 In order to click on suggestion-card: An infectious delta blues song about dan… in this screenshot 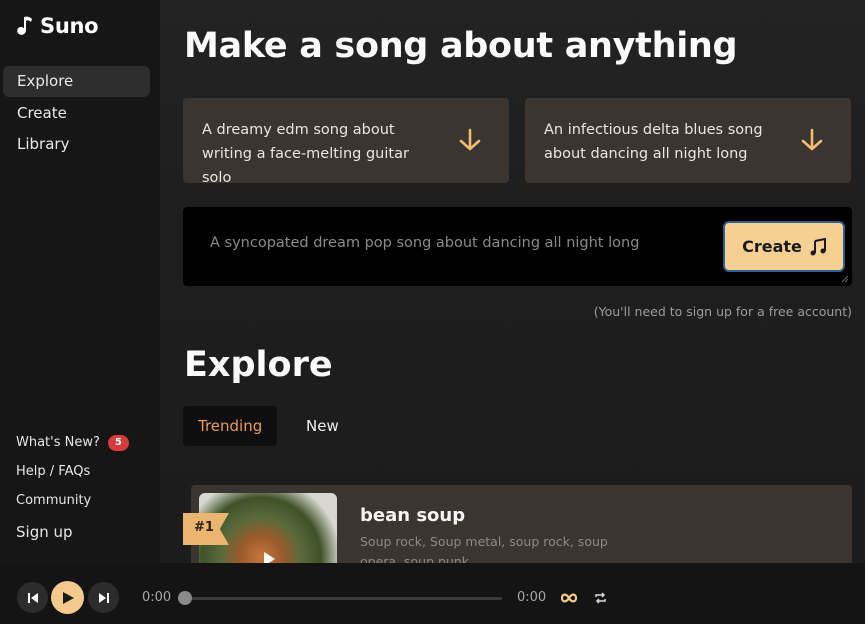, I will do `click(688, 140)`.